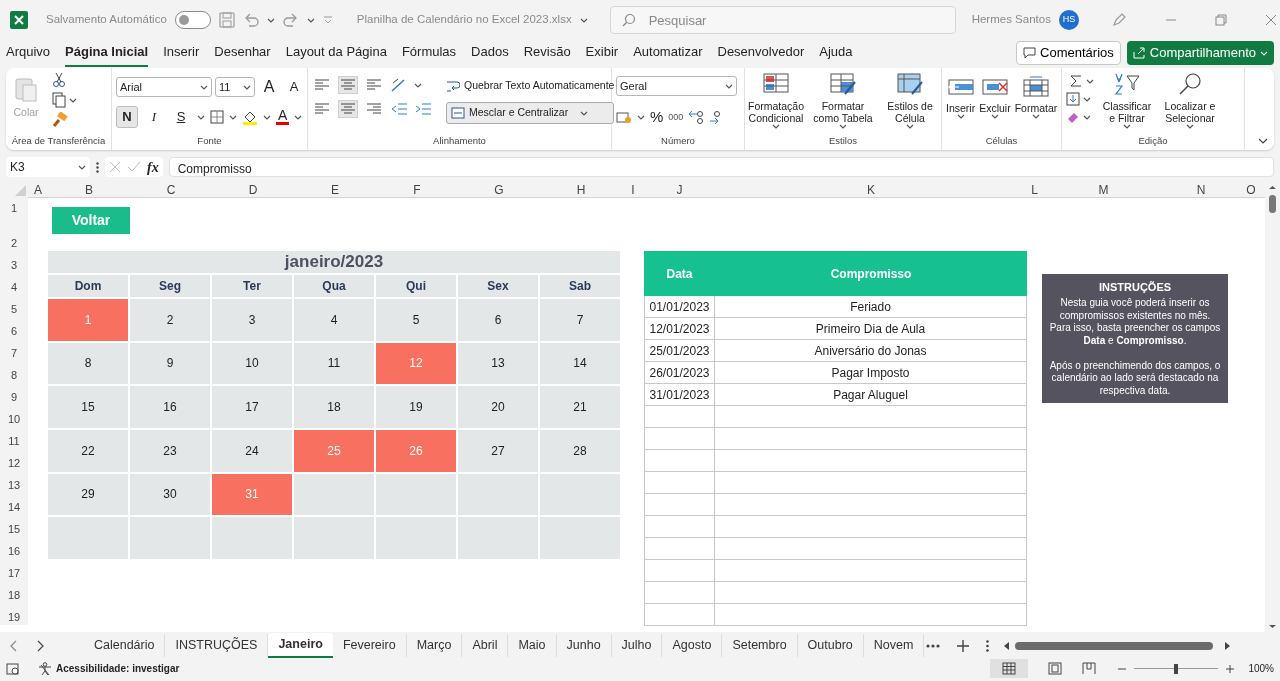  What do you see at coordinates (416, 363) in the screenshot?
I see `calendar-day: 12` at bounding box center [416, 363].